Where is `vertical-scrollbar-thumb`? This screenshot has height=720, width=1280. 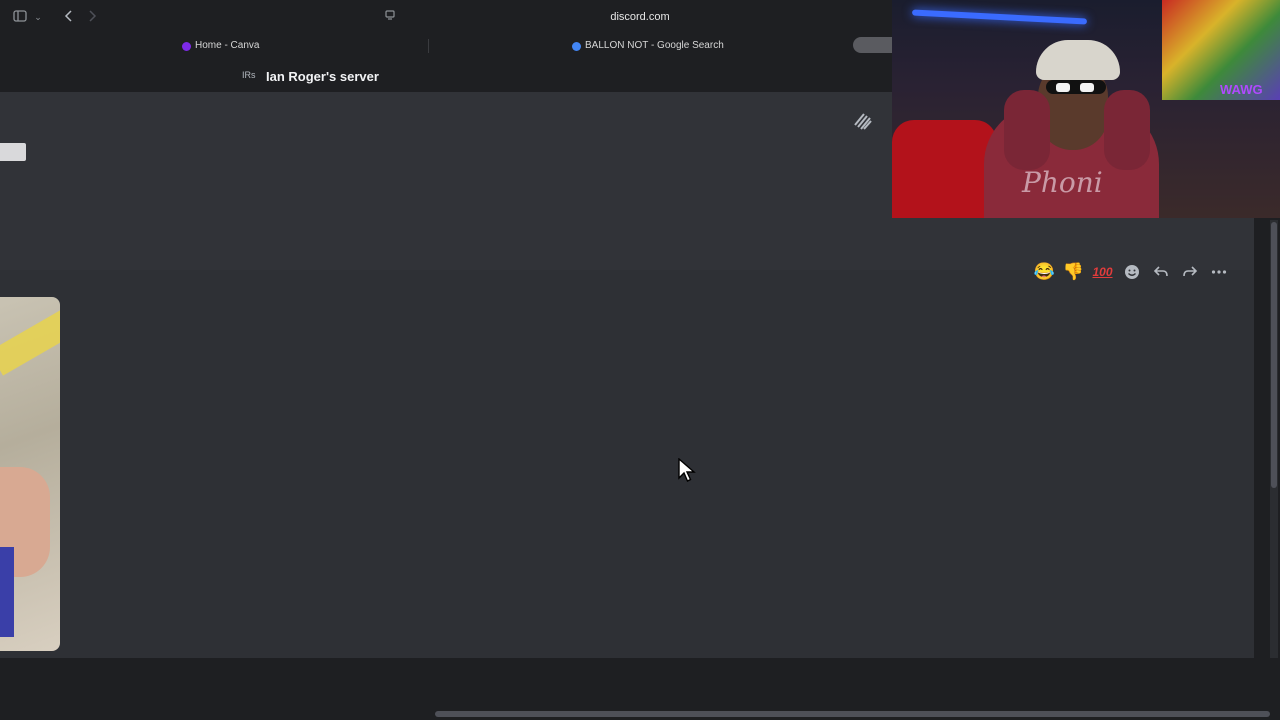 vertical-scrollbar-thumb is located at coordinates (1274, 355).